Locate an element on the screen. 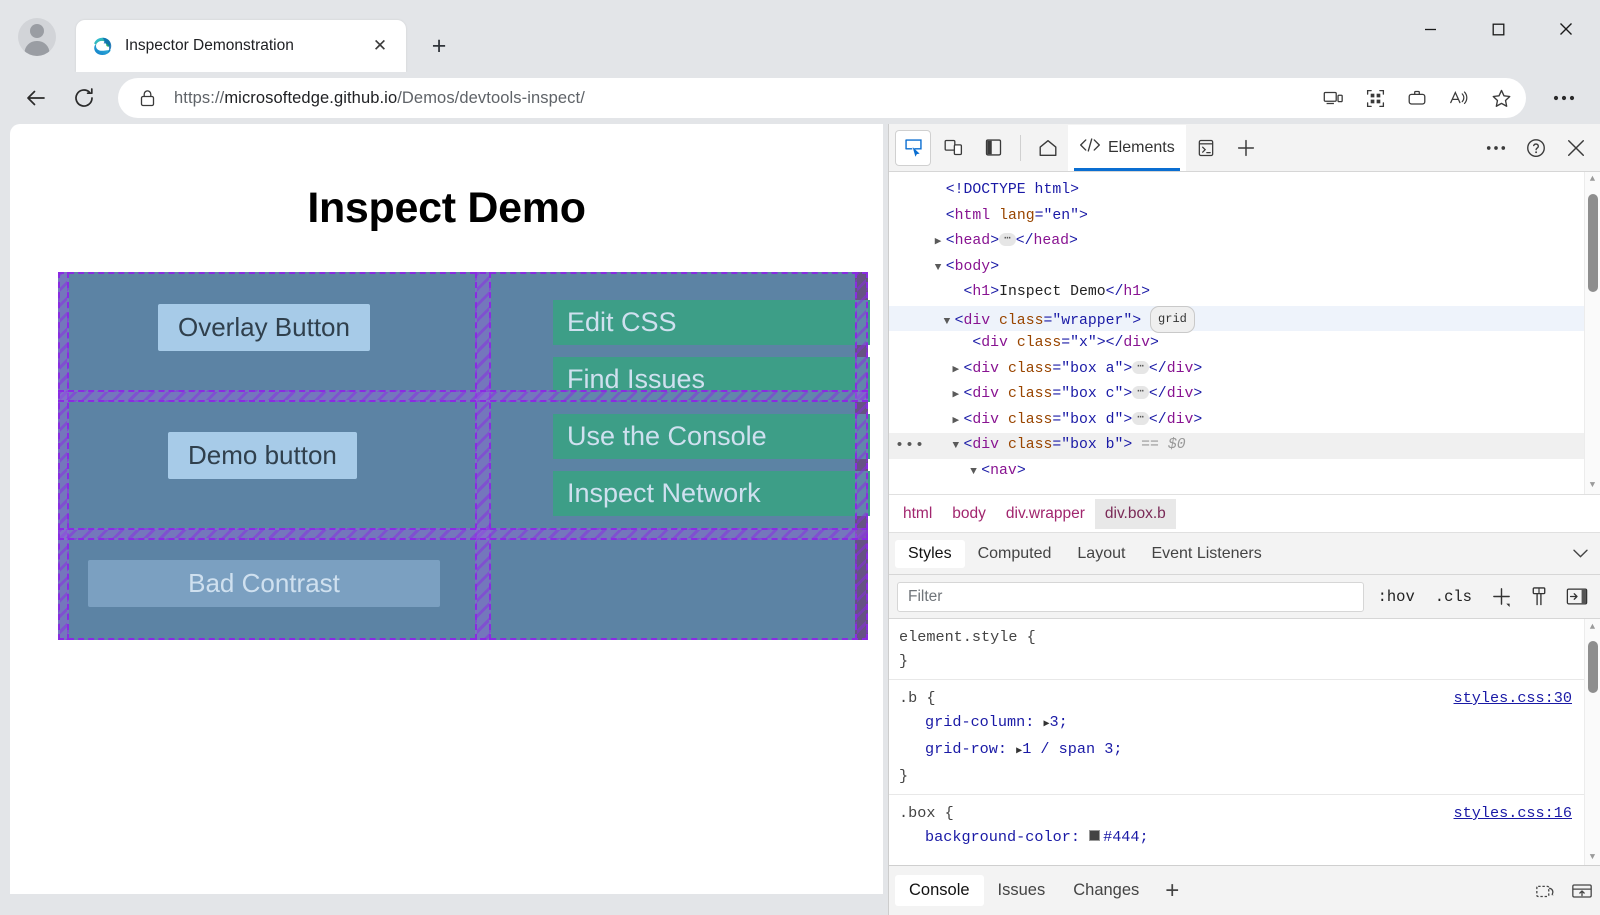 The height and width of the screenshot is (915, 1600). breadcrumb: html body div.wrapper div.box.b is located at coordinates (1244, 514).